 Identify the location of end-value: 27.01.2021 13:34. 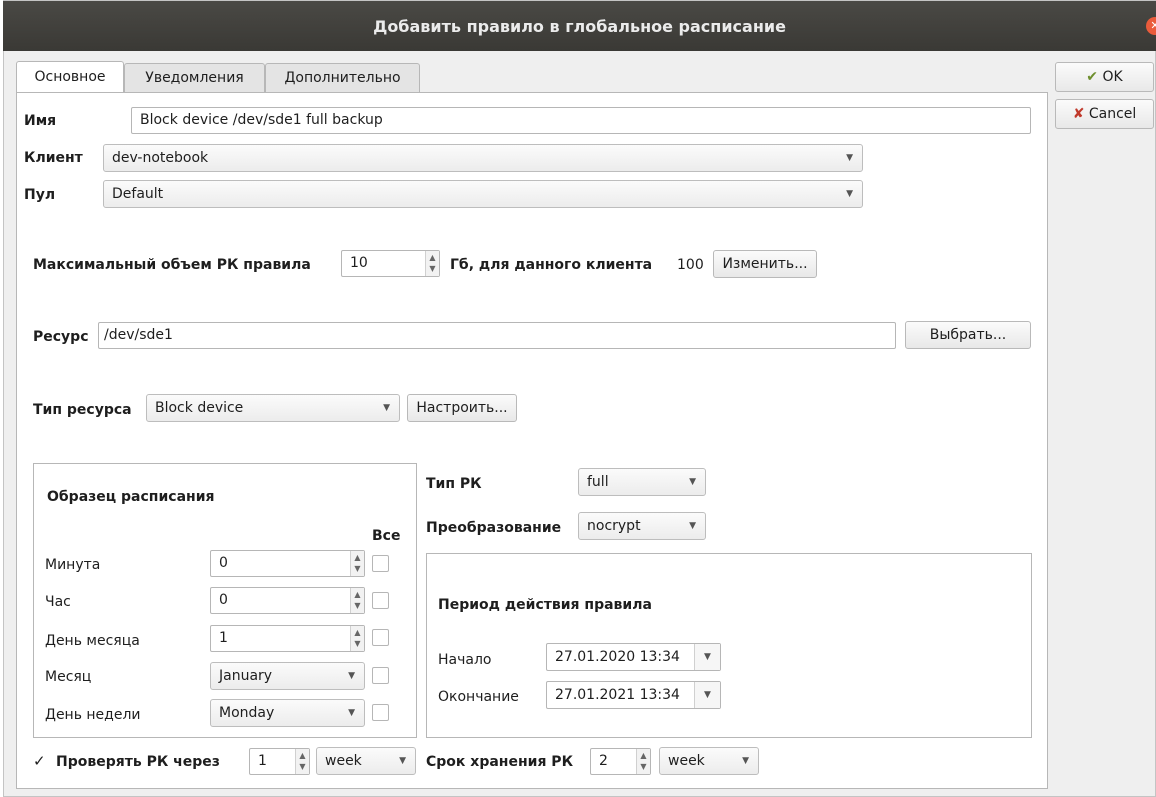
(617, 695).